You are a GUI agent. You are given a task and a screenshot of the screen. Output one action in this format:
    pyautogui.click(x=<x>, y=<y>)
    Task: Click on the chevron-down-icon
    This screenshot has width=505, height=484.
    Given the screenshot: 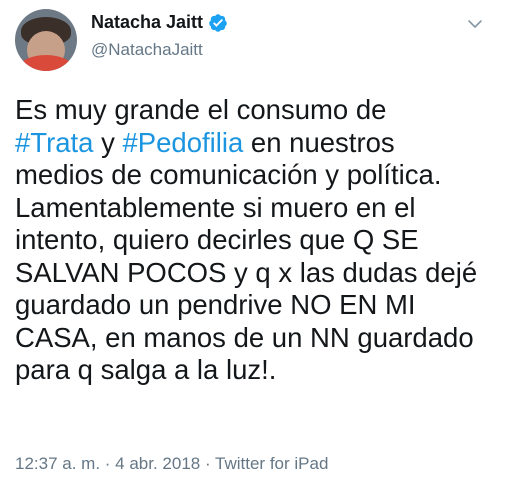 What is the action you would take?
    pyautogui.click(x=475, y=24)
    